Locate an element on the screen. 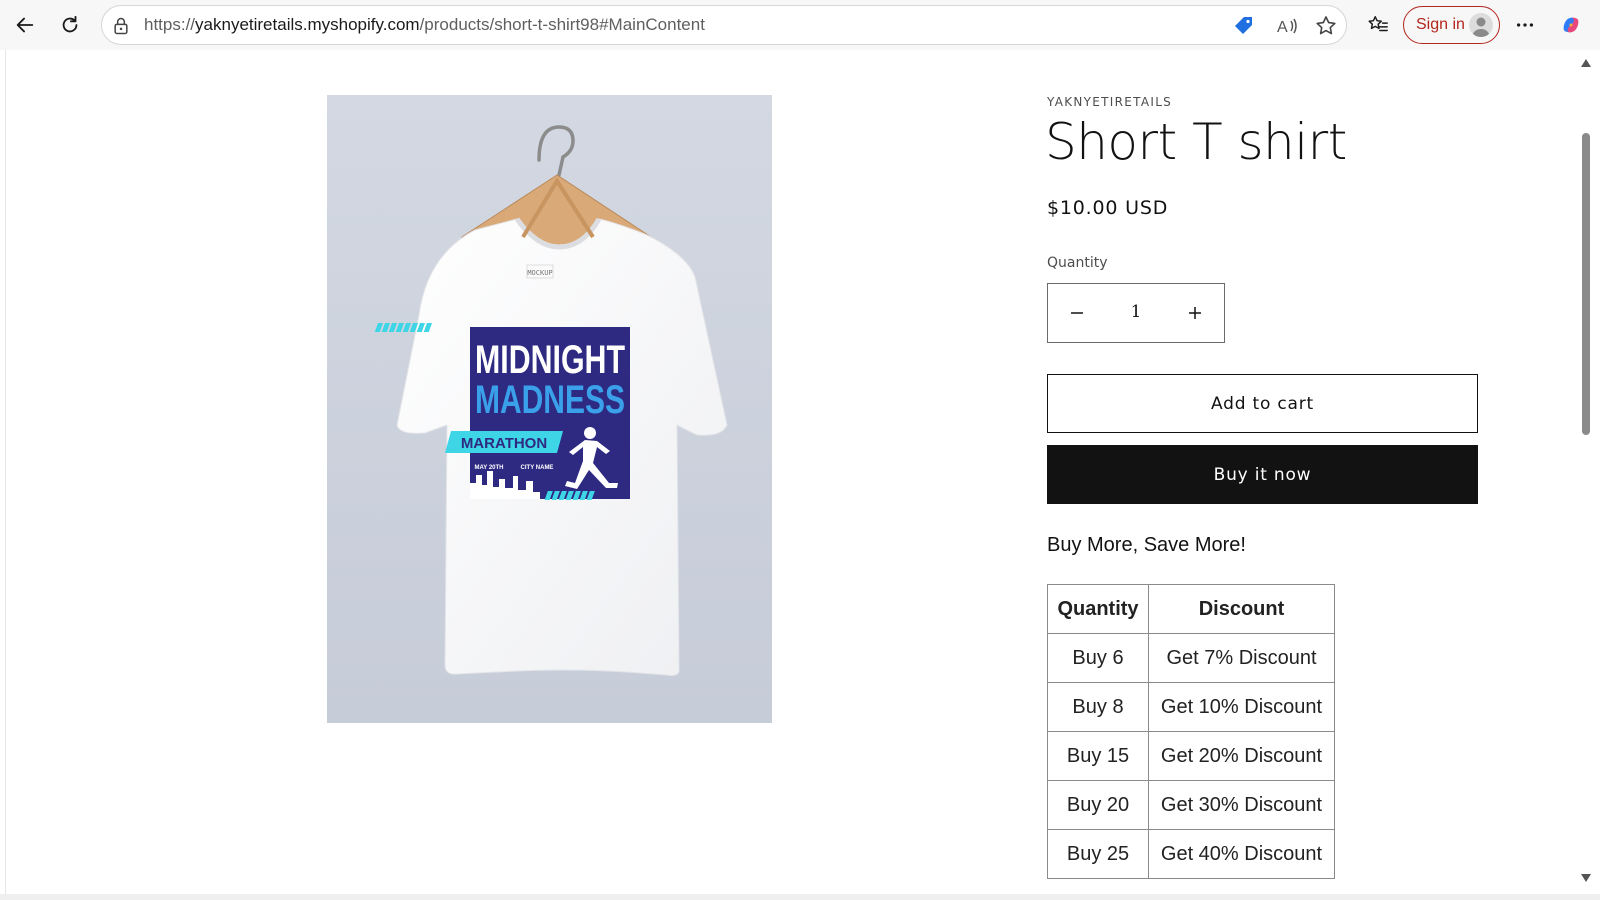  column-header-discount: Discount is located at coordinates (1241, 609).